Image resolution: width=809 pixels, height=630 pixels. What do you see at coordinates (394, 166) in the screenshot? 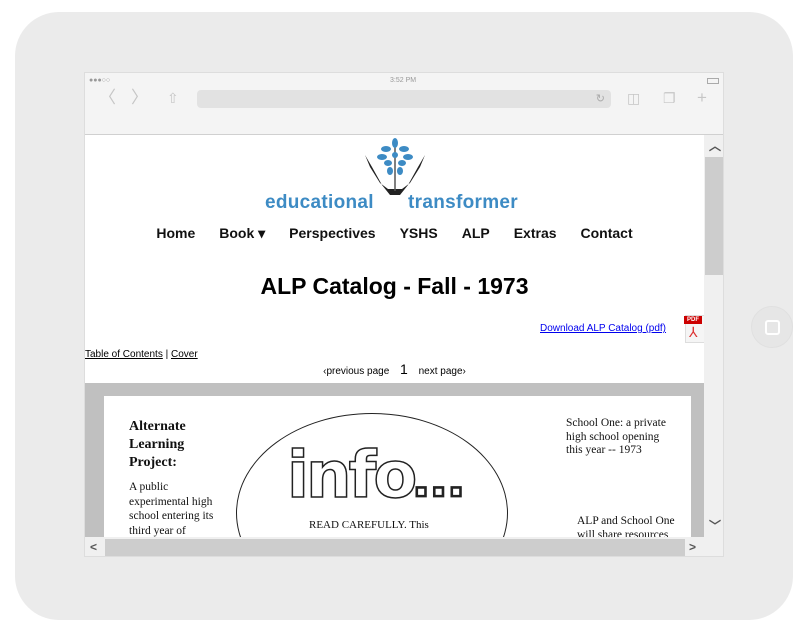
I see `tree-hands-icon` at bounding box center [394, 166].